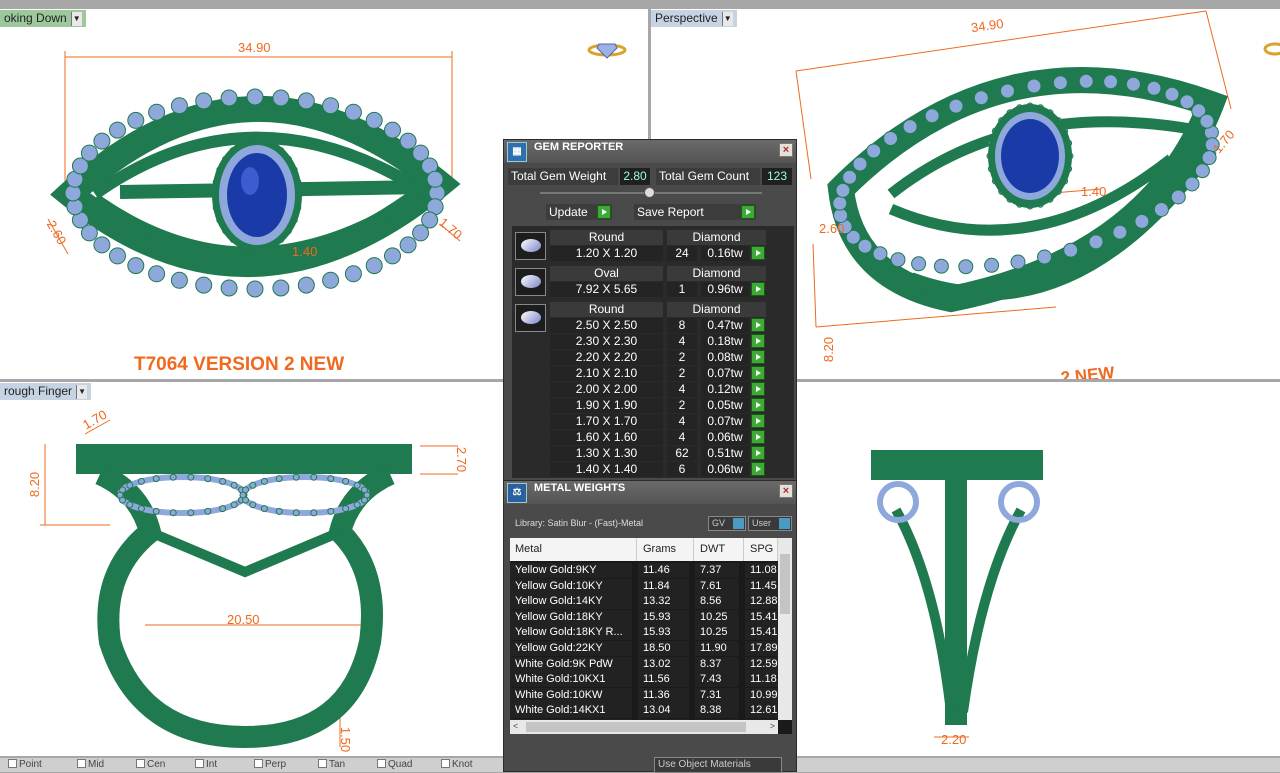 The height and width of the screenshot is (773, 1280). Describe the element at coordinates (694, 18) in the screenshot. I see `viewport-perspective-tab: Perspective ▼` at that location.